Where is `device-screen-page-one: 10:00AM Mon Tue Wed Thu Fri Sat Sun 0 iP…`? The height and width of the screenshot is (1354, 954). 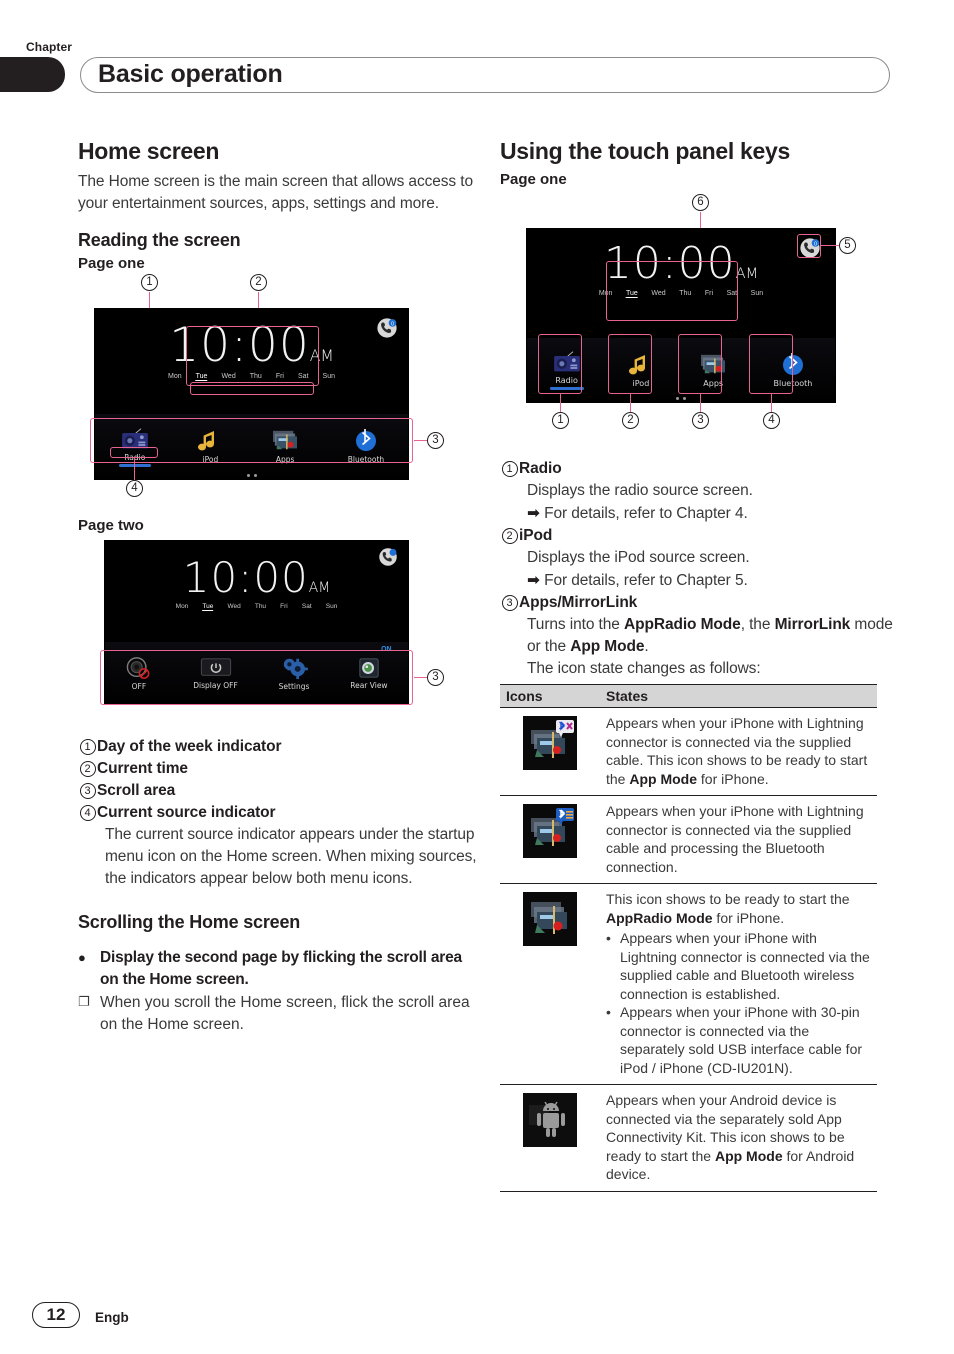 device-screen-page-one: 10:00AM Mon Tue Wed Thu Fri Sat Sun 0 iP… is located at coordinates (251, 394).